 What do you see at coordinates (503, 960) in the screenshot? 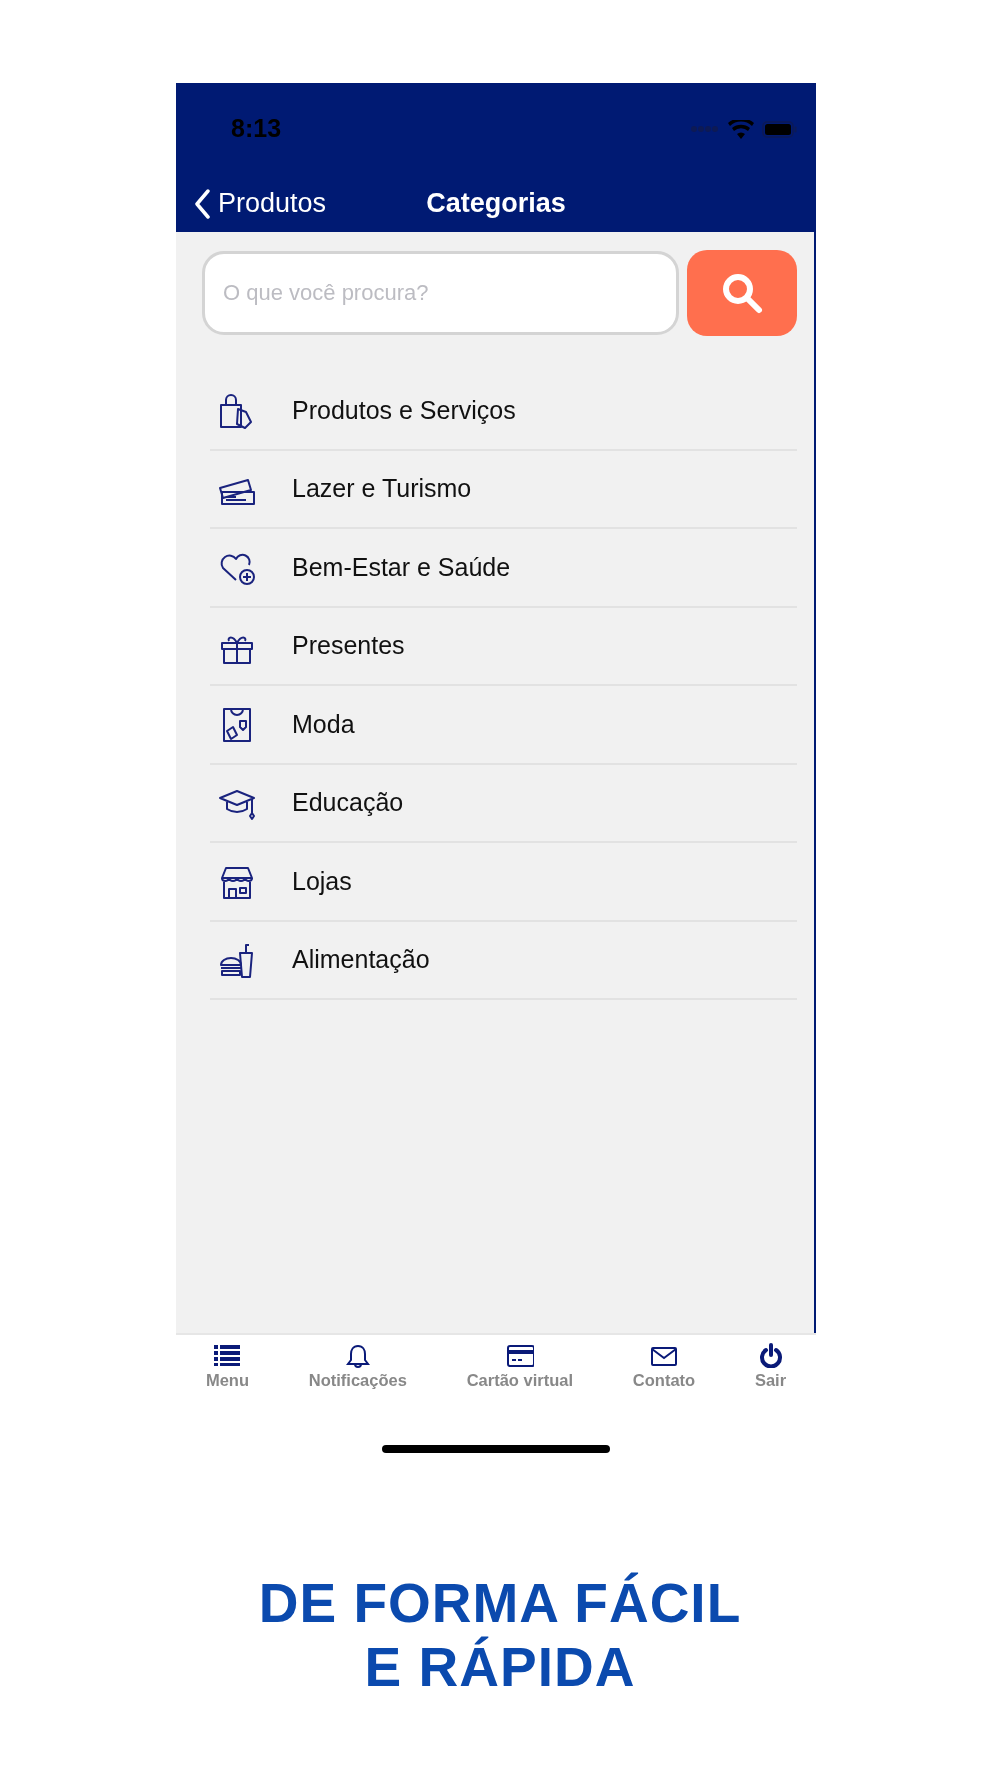
I see `category-item: Alimentação` at bounding box center [503, 960].